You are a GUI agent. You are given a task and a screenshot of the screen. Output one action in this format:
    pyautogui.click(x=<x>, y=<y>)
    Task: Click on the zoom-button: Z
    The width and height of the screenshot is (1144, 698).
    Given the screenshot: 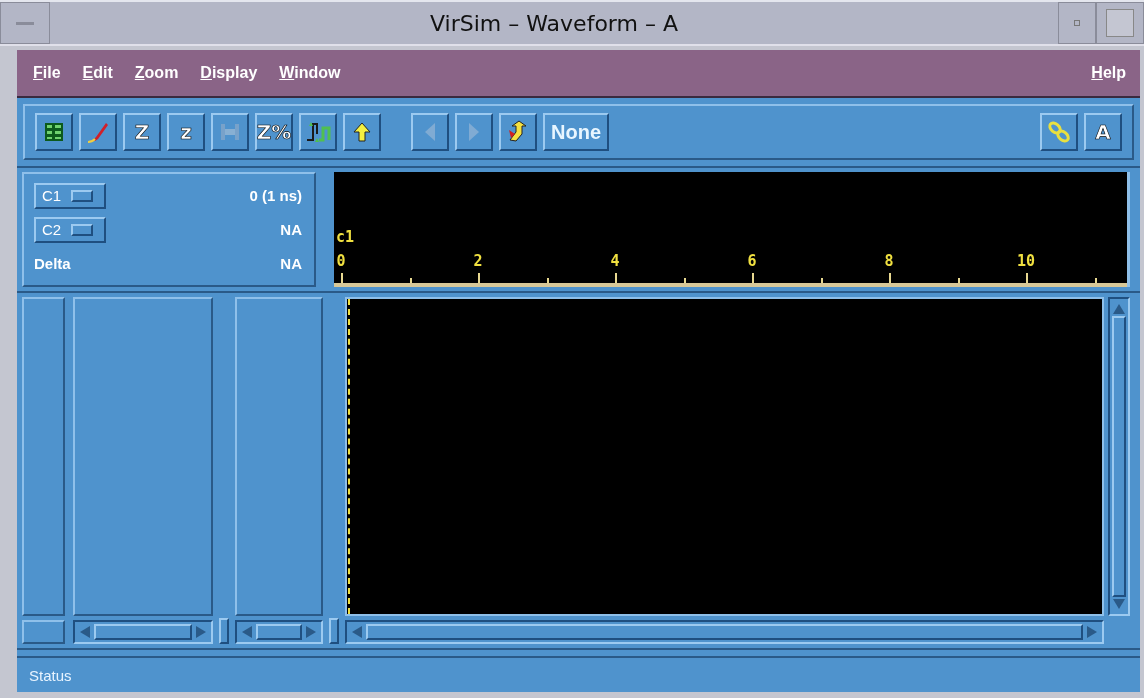 What is the action you would take?
    pyautogui.click(x=142, y=132)
    